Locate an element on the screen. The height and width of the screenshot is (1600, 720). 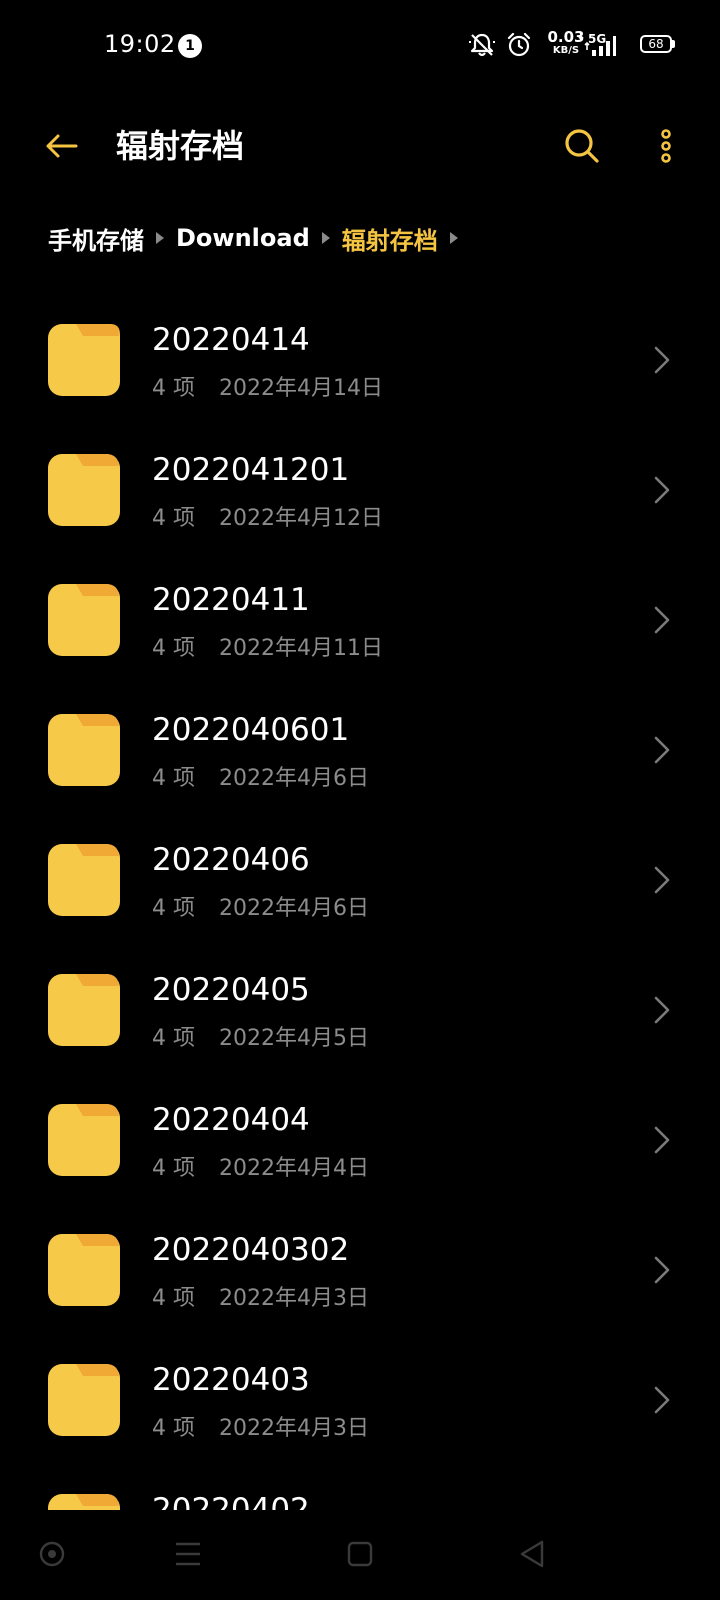
folder-name: 20220402 is located at coordinates (231, 1501).